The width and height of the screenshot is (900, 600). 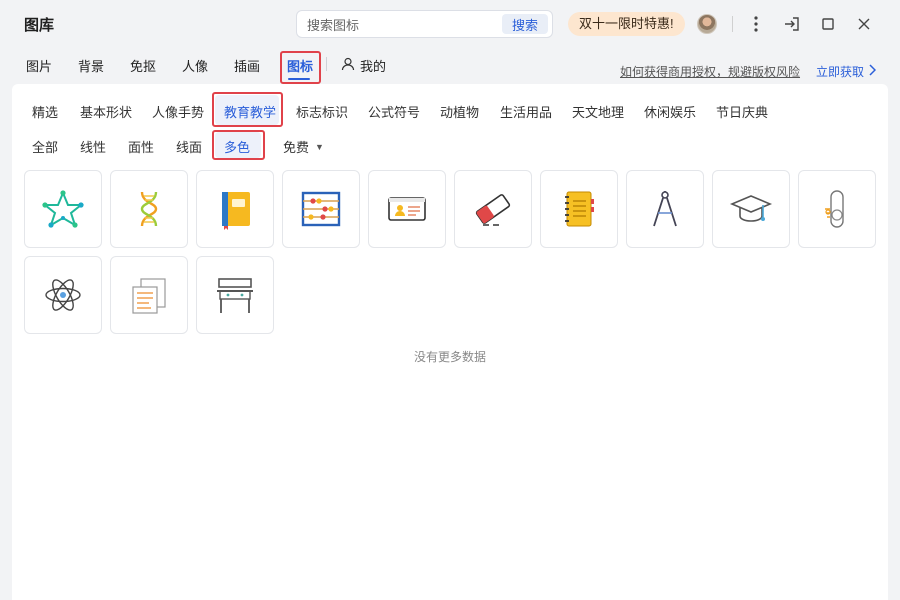 What do you see at coordinates (106, 111) in the screenshot?
I see `category-basic-shapes: 基本形状` at bounding box center [106, 111].